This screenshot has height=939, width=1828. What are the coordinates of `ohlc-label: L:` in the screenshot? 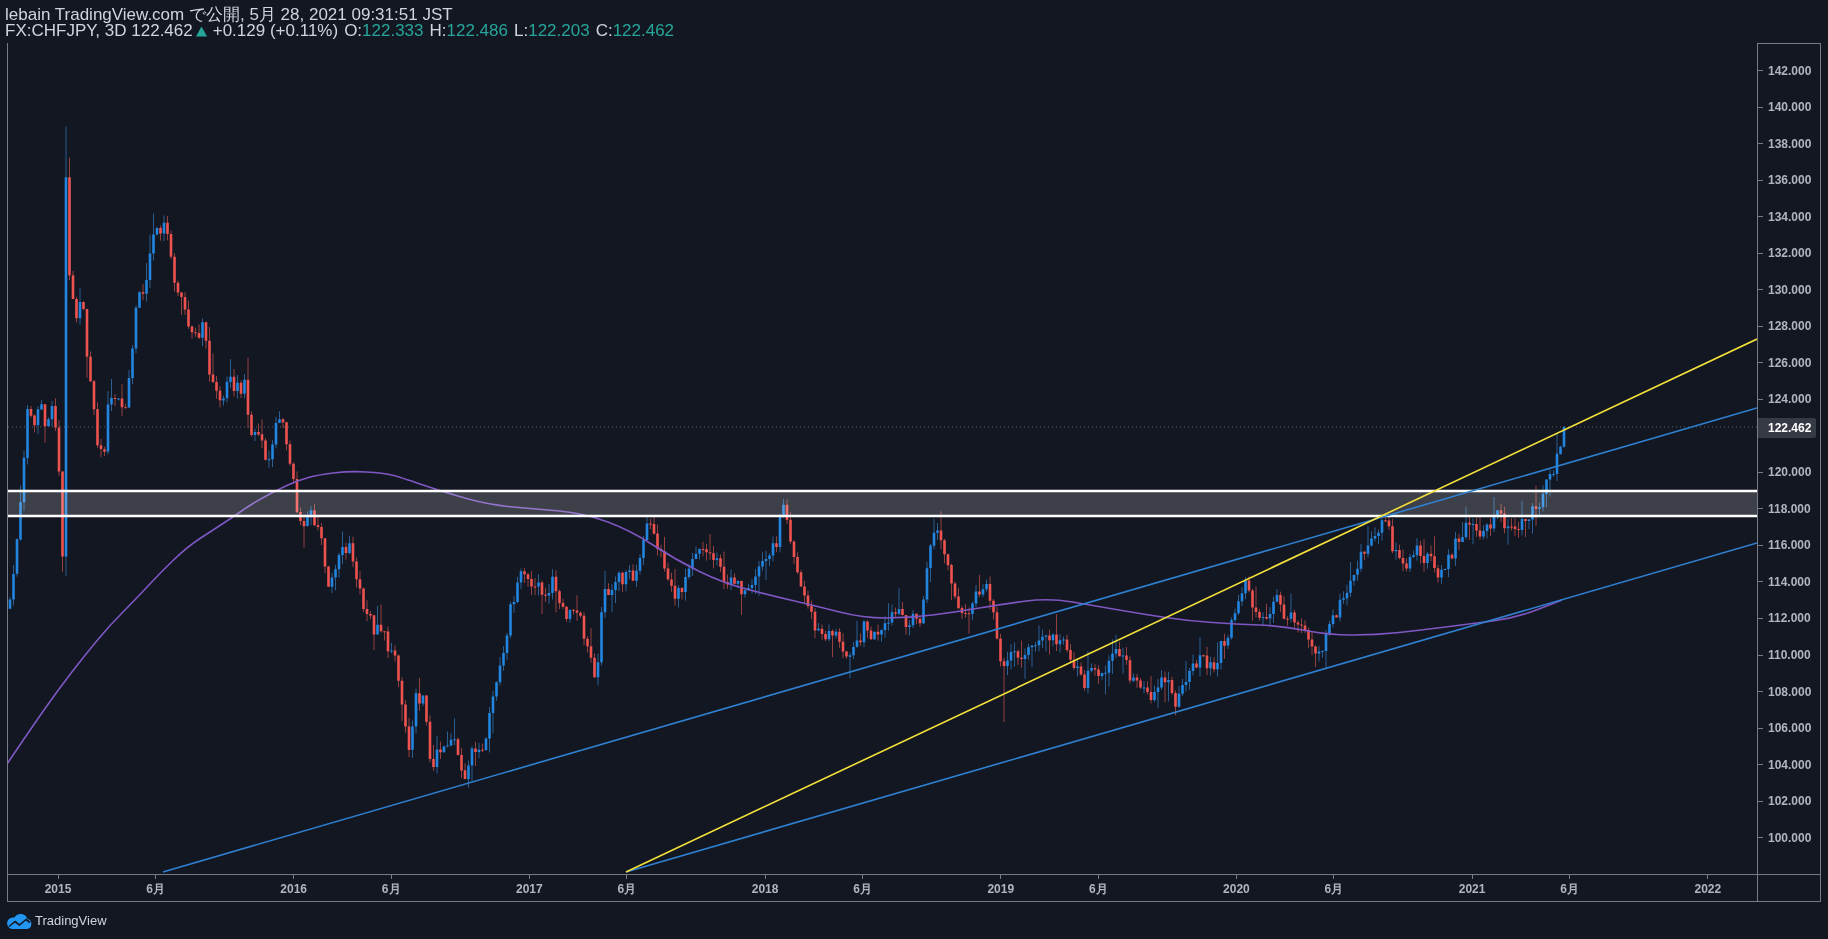 It's located at (521, 31).